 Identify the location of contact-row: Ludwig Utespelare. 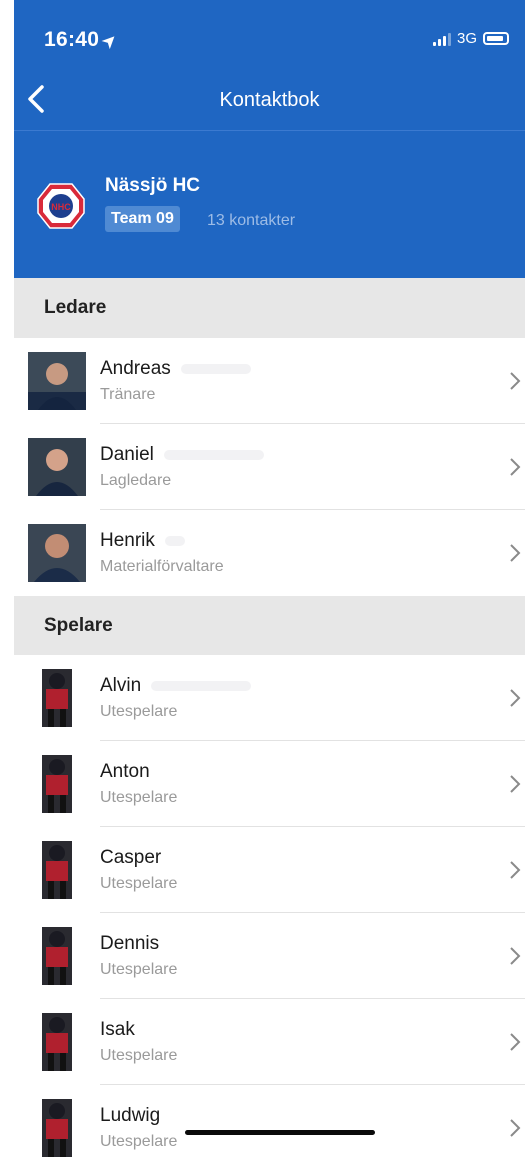
(269, 1121).